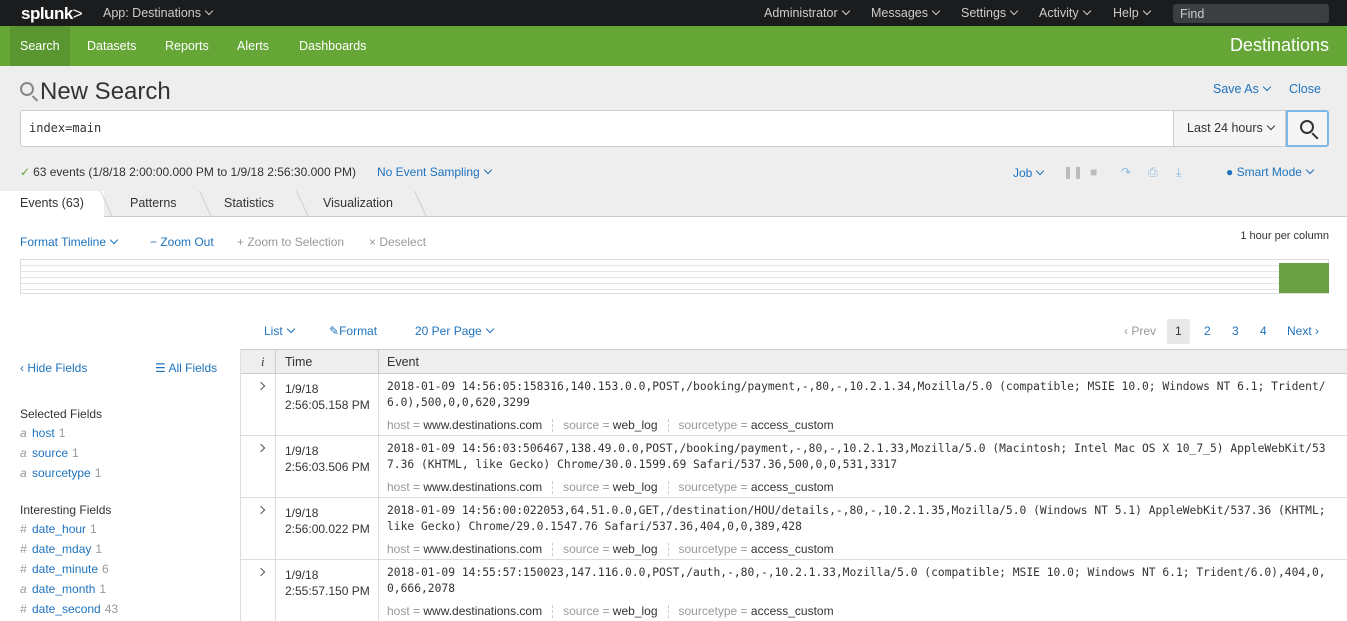  I want to click on close-link: Close, so click(1305, 89).